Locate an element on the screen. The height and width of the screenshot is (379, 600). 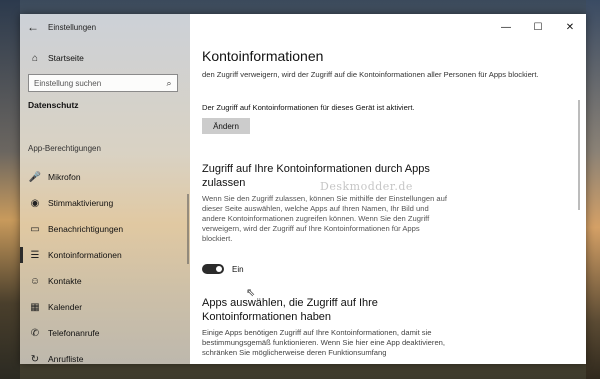
content-scrollbar is located at coordinates (579, 155).